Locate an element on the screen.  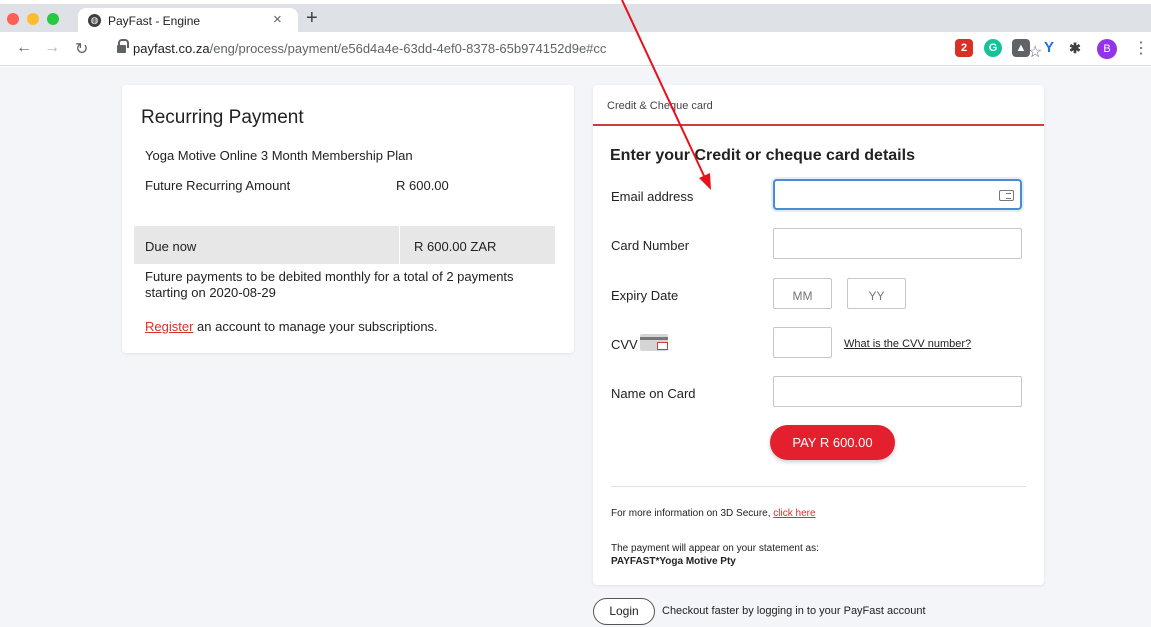
expiry-month-placeholder: MM is located at coordinates (802, 296).